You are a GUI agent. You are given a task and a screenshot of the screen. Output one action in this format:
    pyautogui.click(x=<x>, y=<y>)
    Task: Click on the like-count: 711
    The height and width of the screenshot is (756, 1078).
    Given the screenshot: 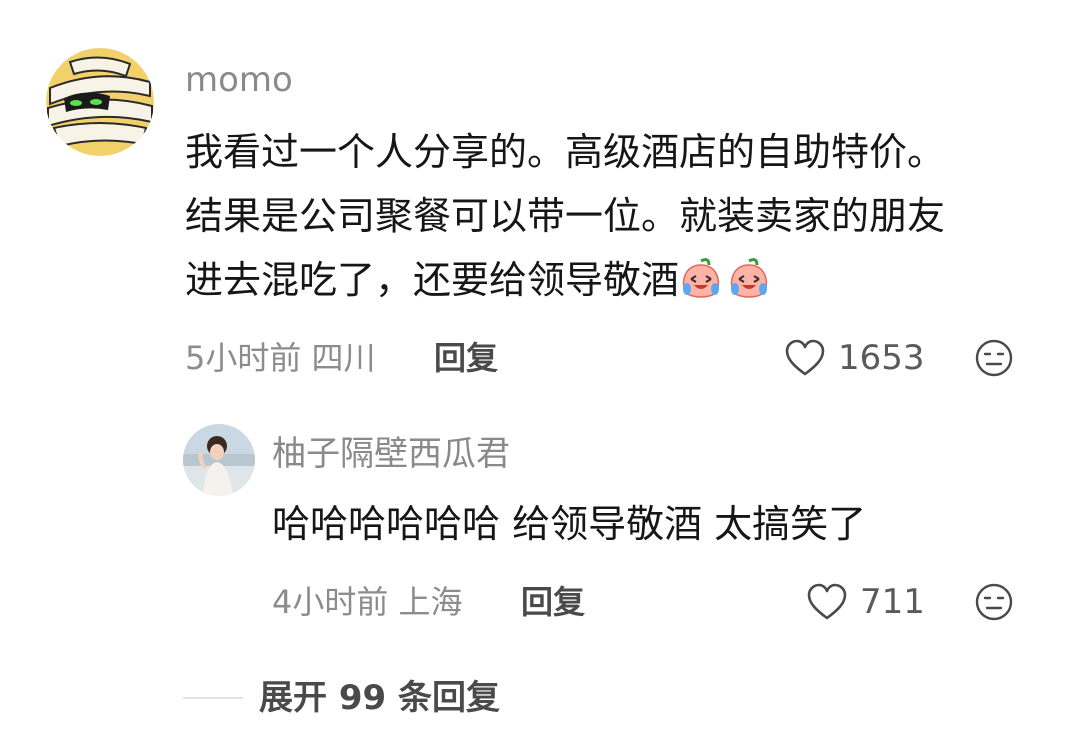 What is the action you would take?
    pyautogui.click(x=892, y=602)
    